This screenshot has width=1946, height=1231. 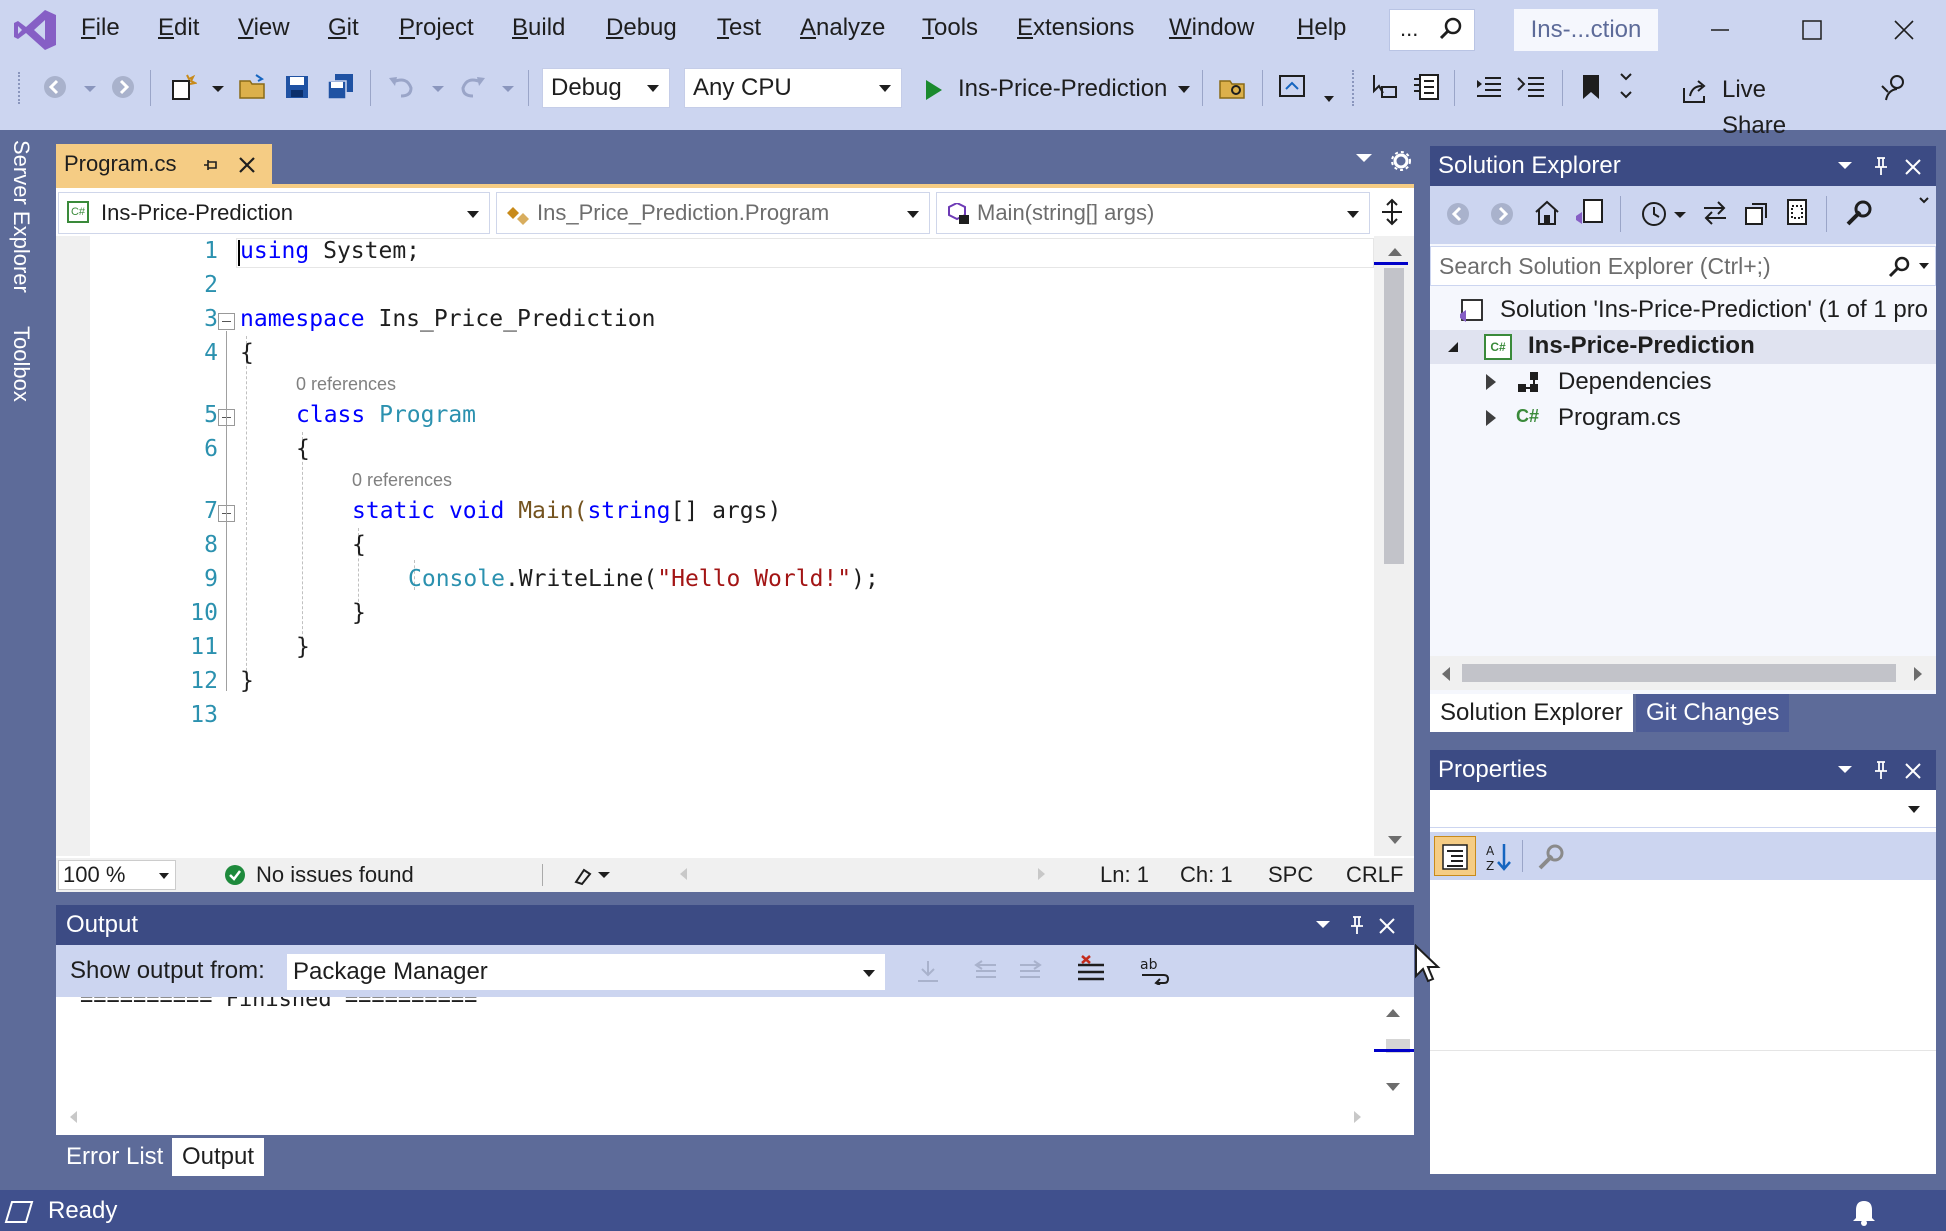 I want to click on categorized-button, so click(x=1455, y=856).